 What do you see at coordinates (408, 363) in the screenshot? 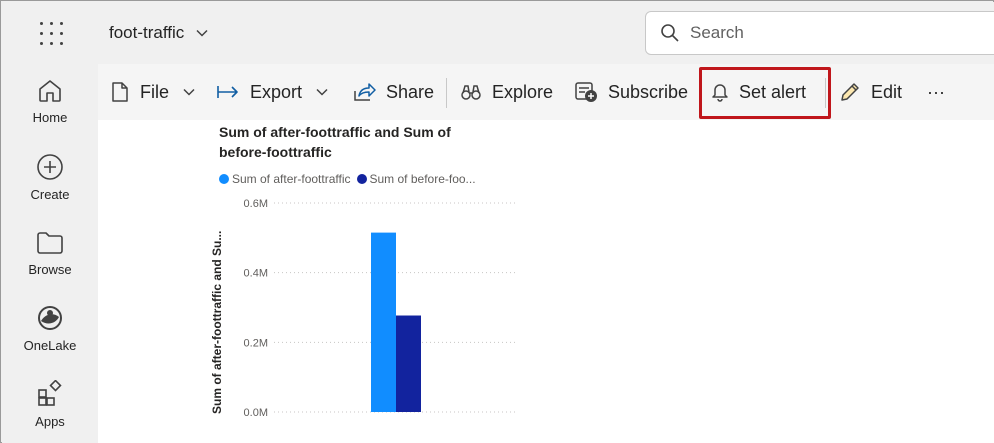
I see `bar-before-foottraffic` at bounding box center [408, 363].